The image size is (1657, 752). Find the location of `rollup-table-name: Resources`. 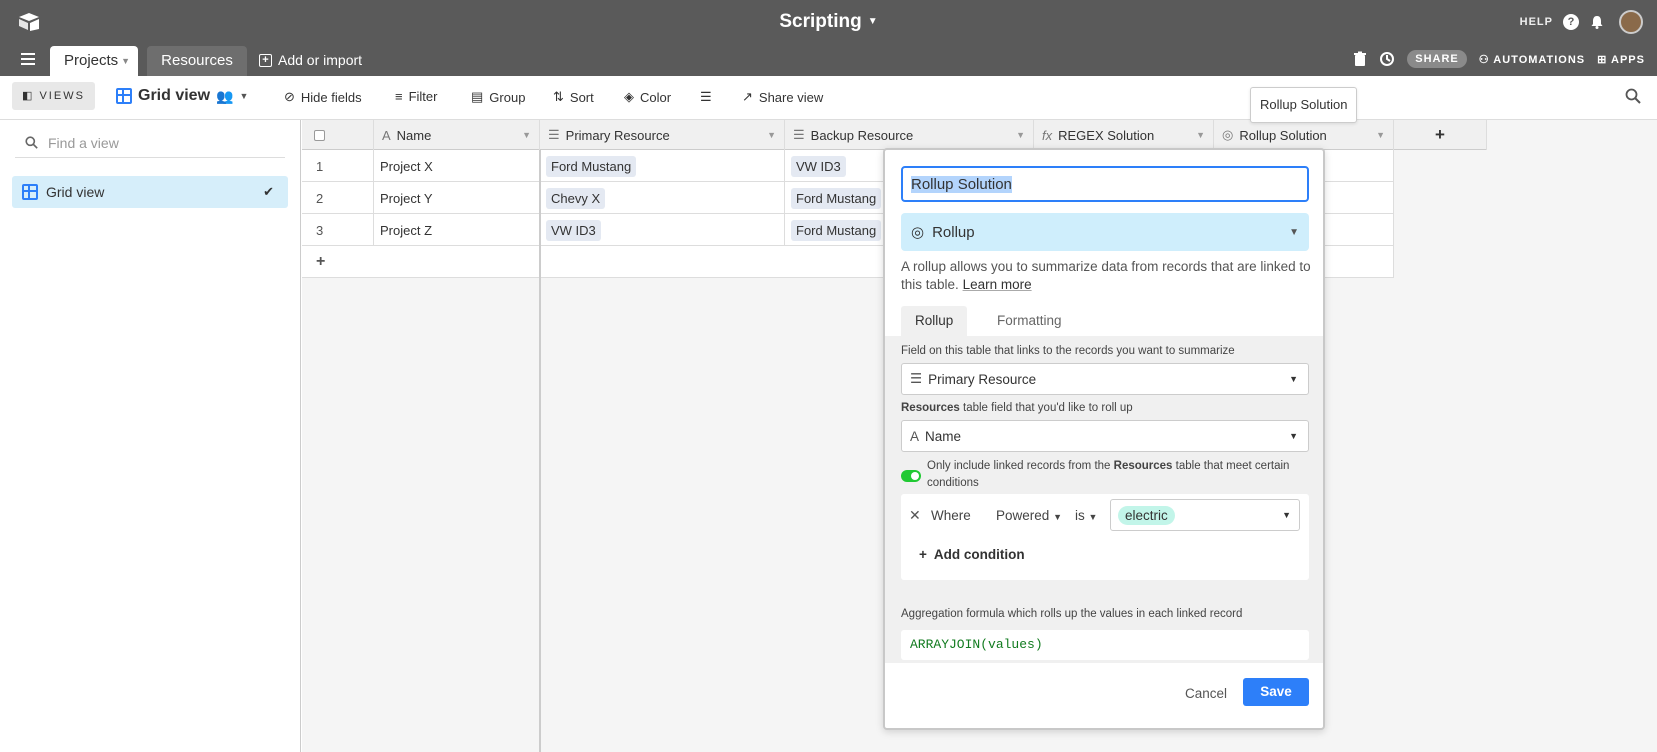

rollup-table-name: Resources is located at coordinates (930, 408).